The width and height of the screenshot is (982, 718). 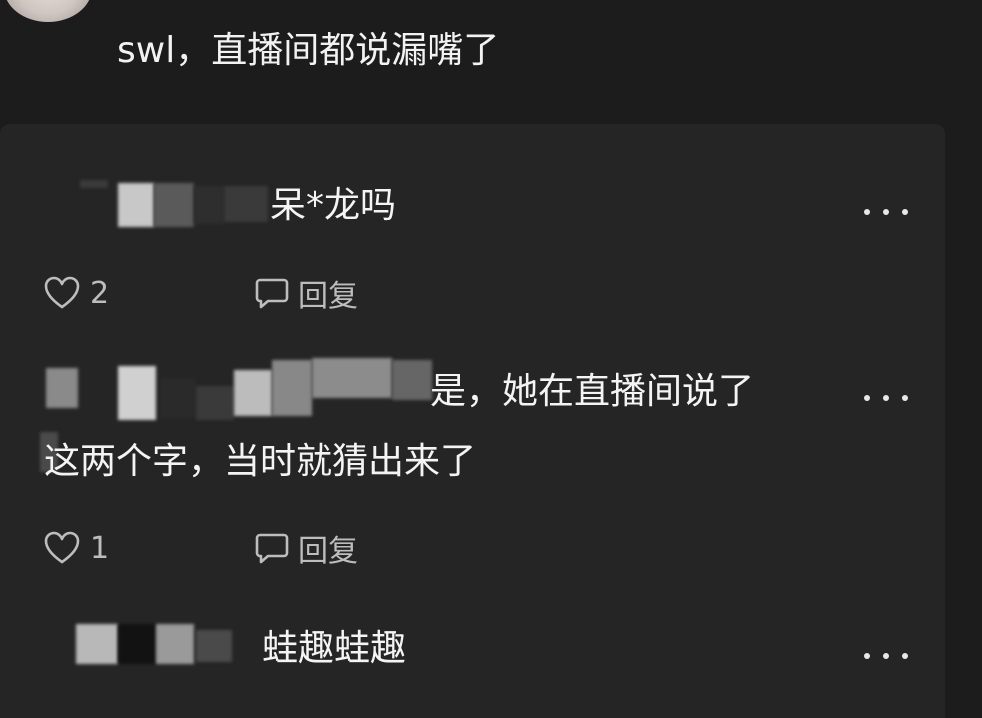 What do you see at coordinates (334, 648) in the screenshot?
I see `reply-text: 蛙趣蛙趣` at bounding box center [334, 648].